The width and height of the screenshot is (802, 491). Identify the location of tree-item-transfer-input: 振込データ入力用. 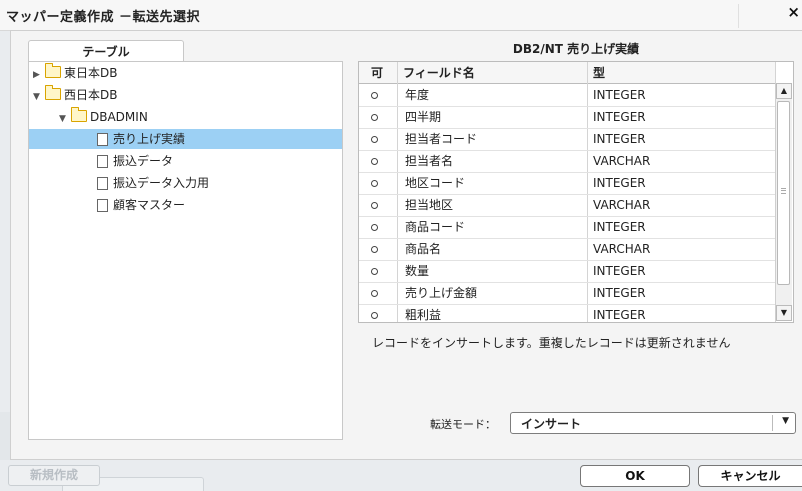
(153, 183).